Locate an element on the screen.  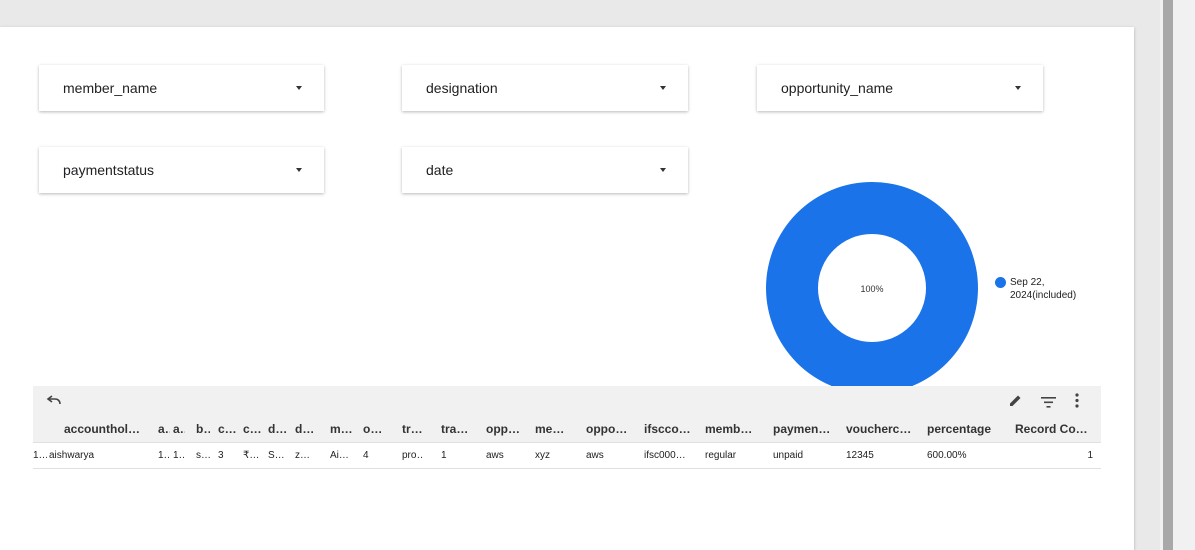
date-filter: date is located at coordinates (545, 170).